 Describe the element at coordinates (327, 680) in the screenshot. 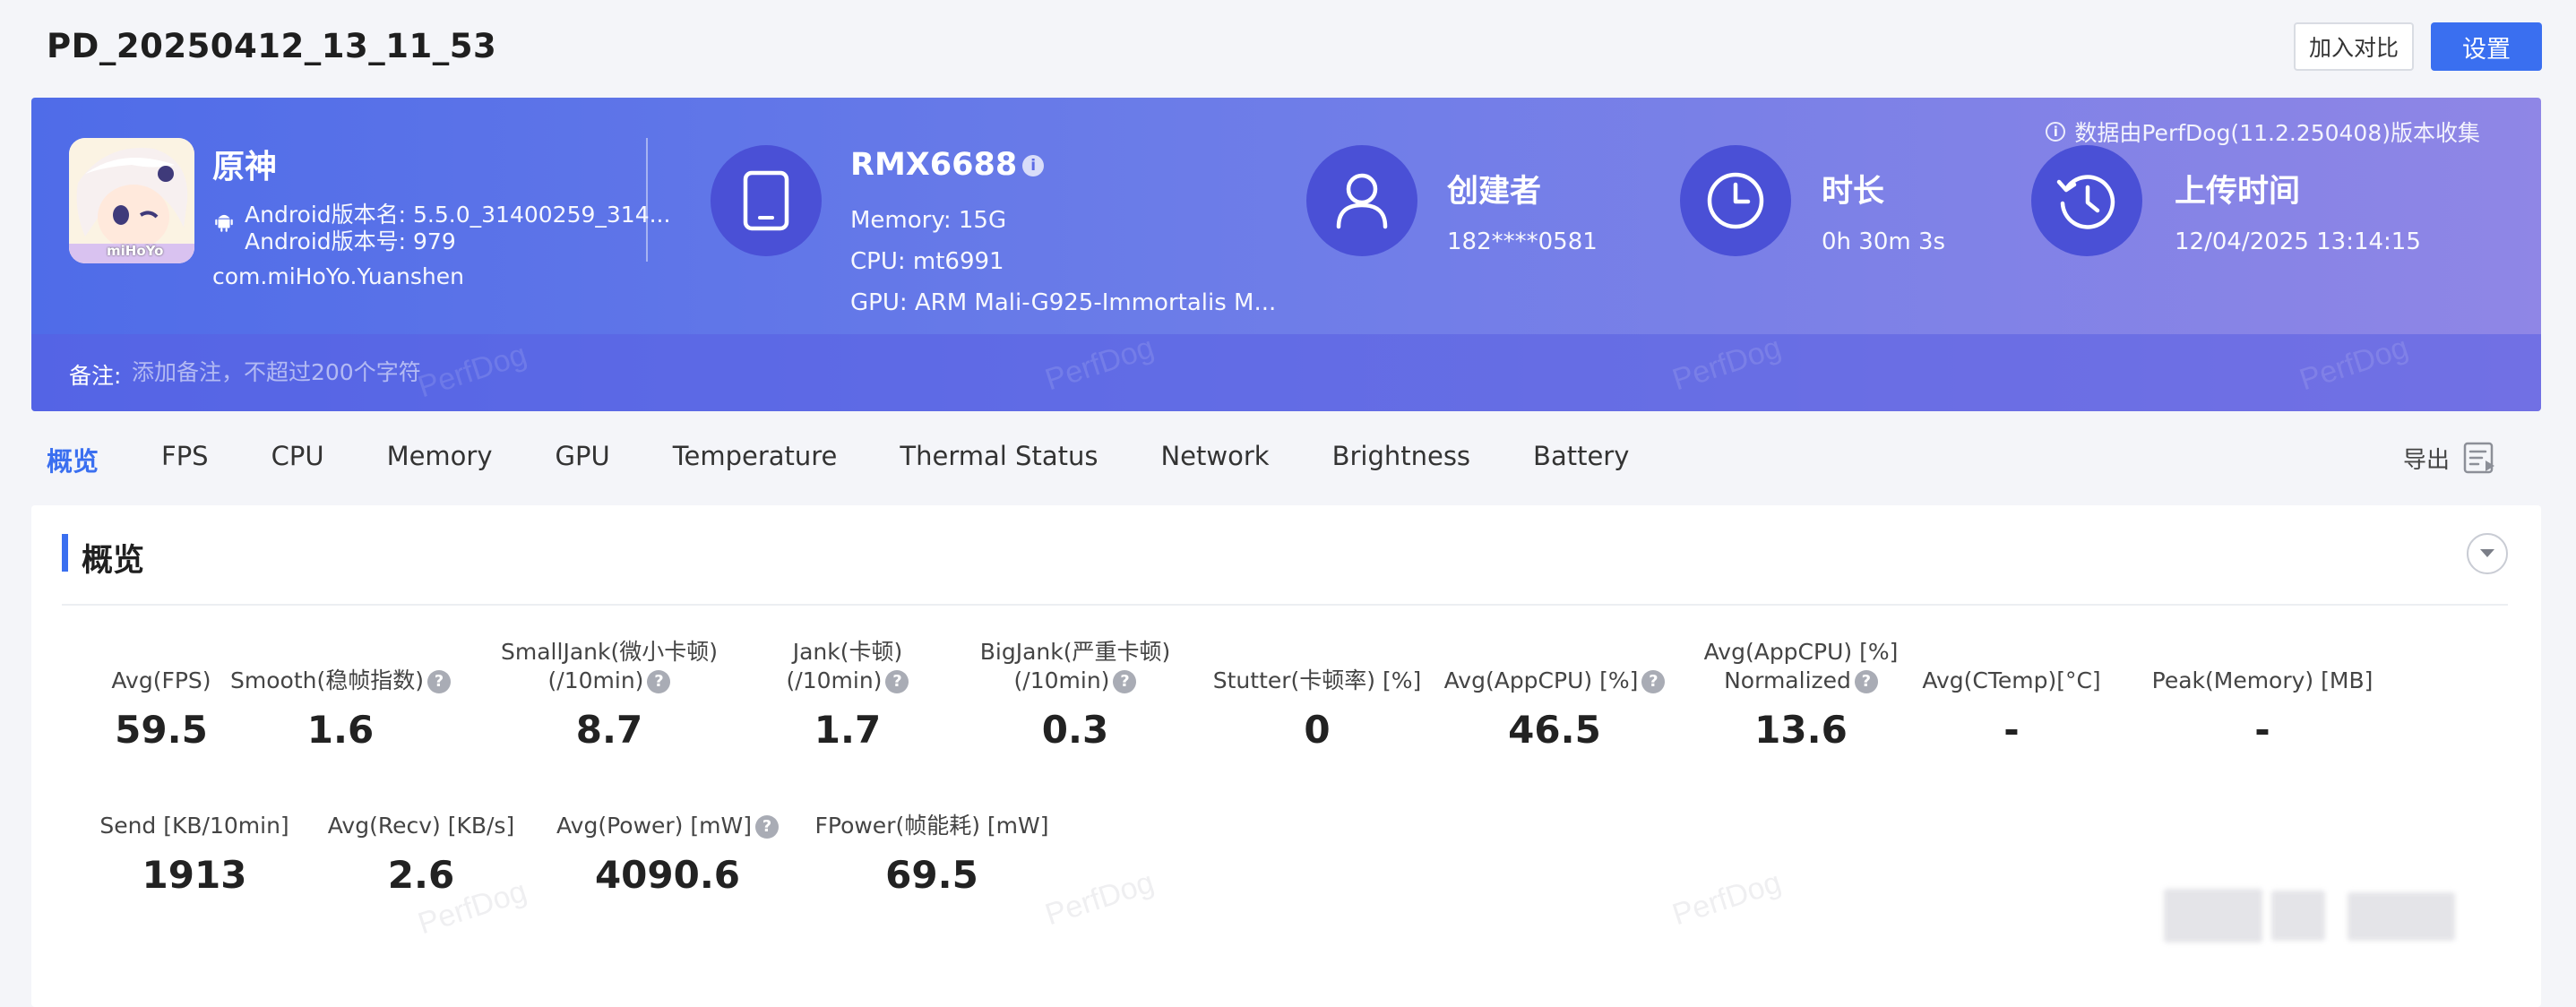

I see `metric-label-text: Smooth(稳帧指数)` at that location.